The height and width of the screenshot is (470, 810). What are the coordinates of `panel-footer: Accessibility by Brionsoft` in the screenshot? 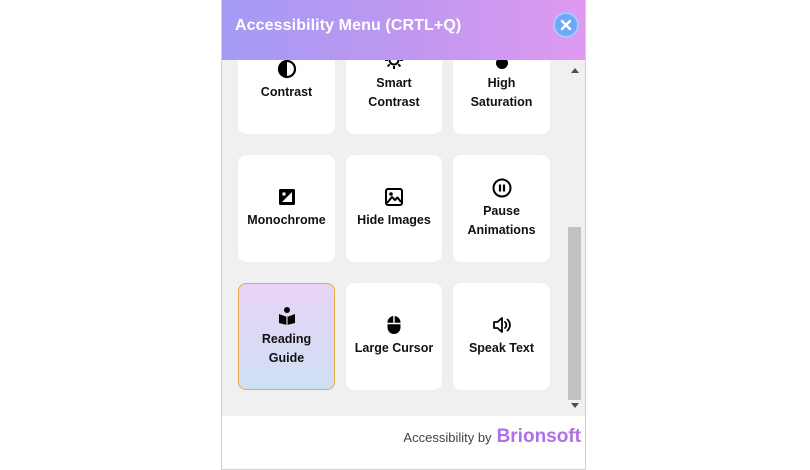 It's located at (403, 442).